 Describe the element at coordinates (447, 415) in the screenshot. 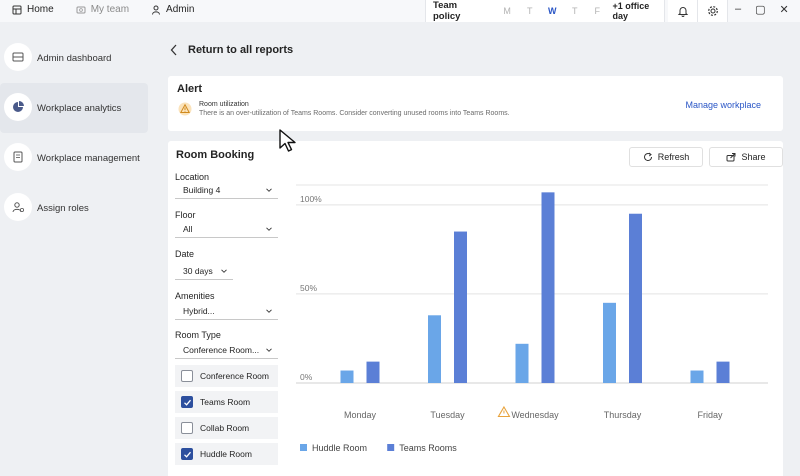

I see `x-tick-label: Tuesday` at that location.